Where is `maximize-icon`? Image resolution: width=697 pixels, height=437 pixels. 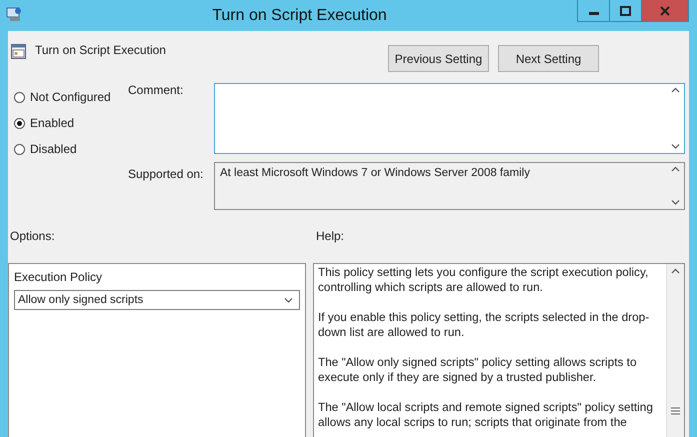
maximize-icon is located at coordinates (625, 11).